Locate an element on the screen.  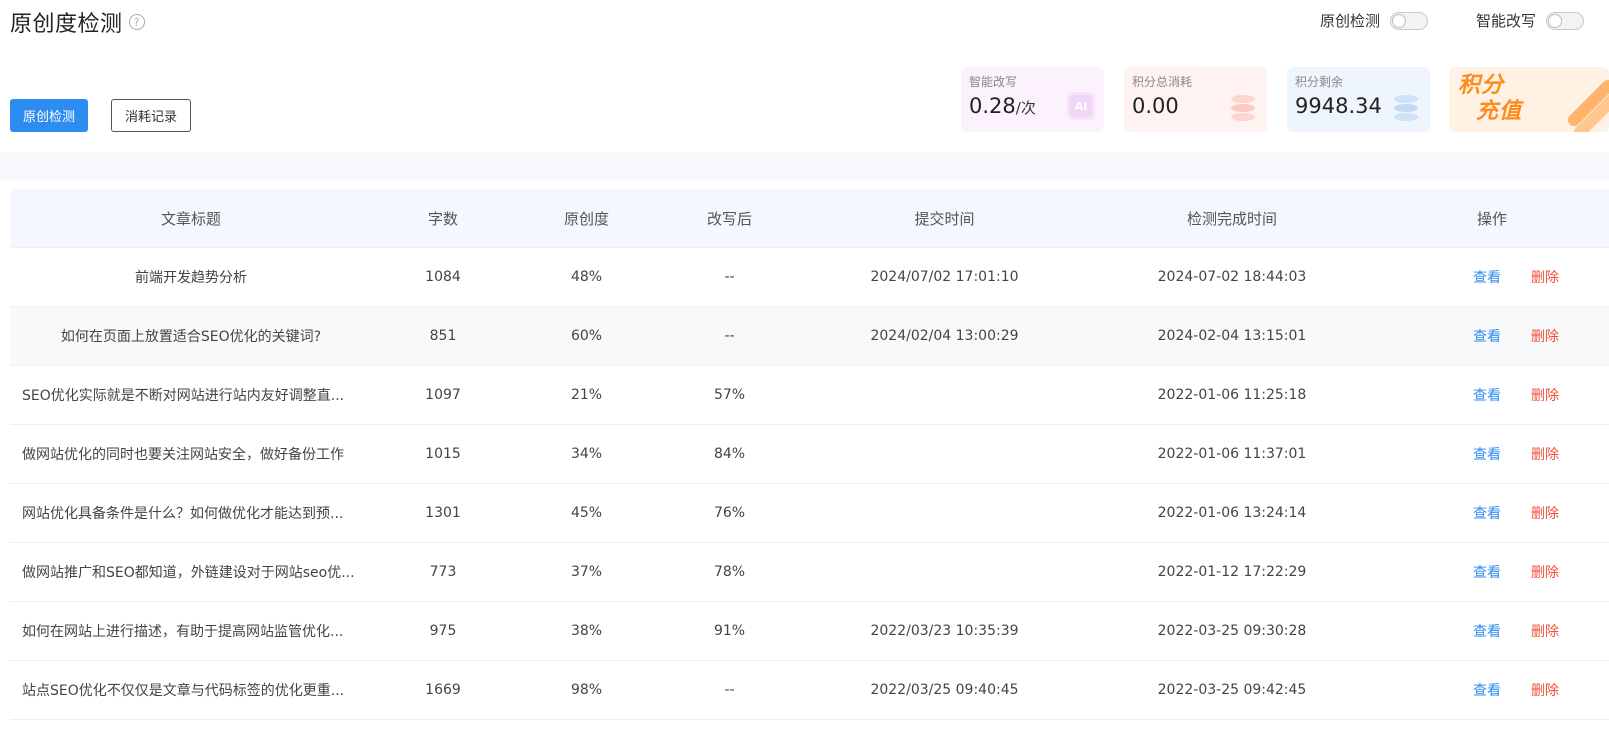
cell-done-time: 2022-03-25 09:42:45 is located at coordinates (1232, 690).